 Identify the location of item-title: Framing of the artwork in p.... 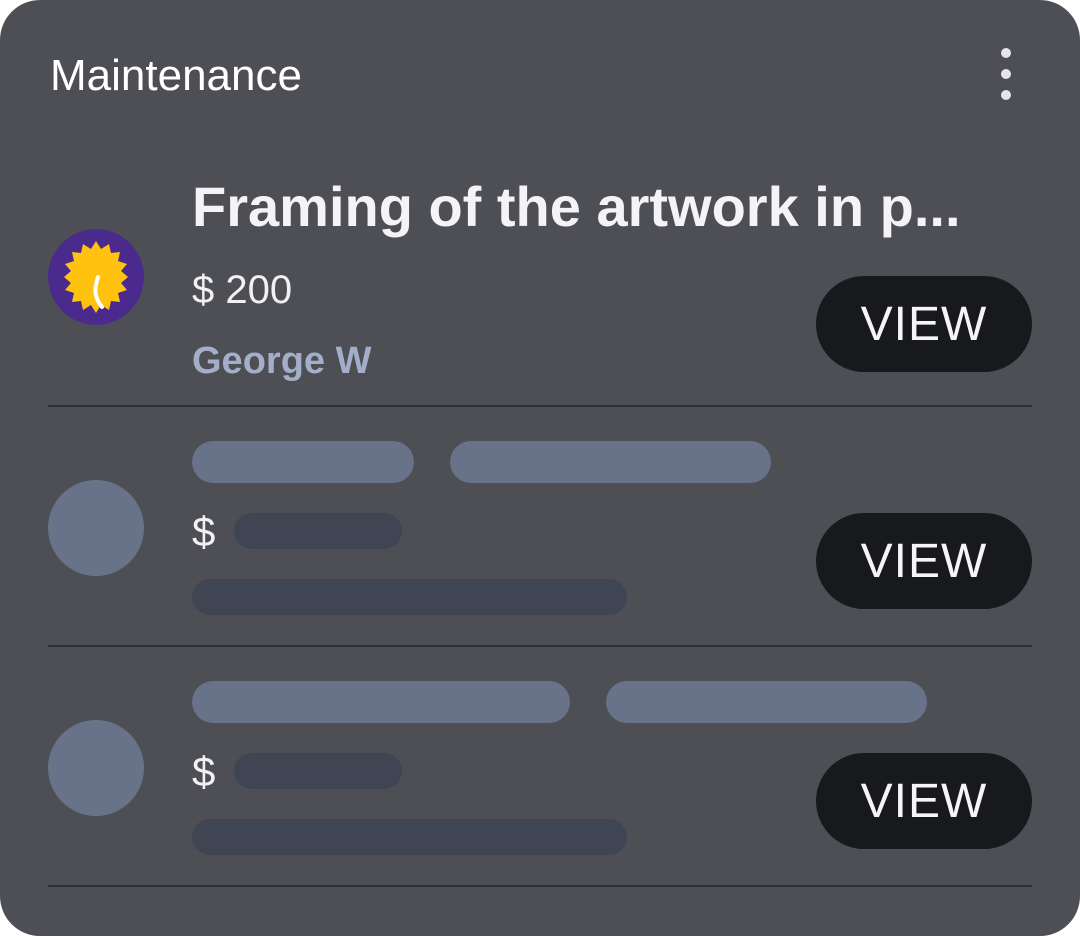
(576, 206).